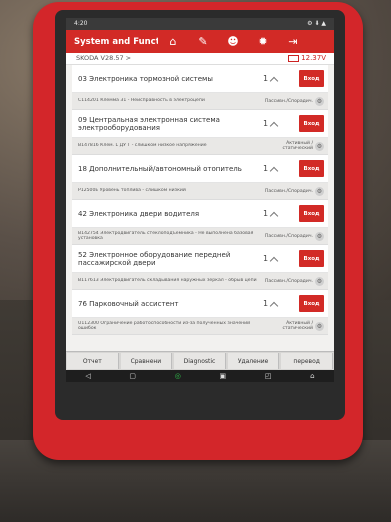 This screenshot has height=522, width=391. What do you see at coordinates (268, 376) in the screenshot?
I see `gallery-icon: ◰` at bounding box center [268, 376].